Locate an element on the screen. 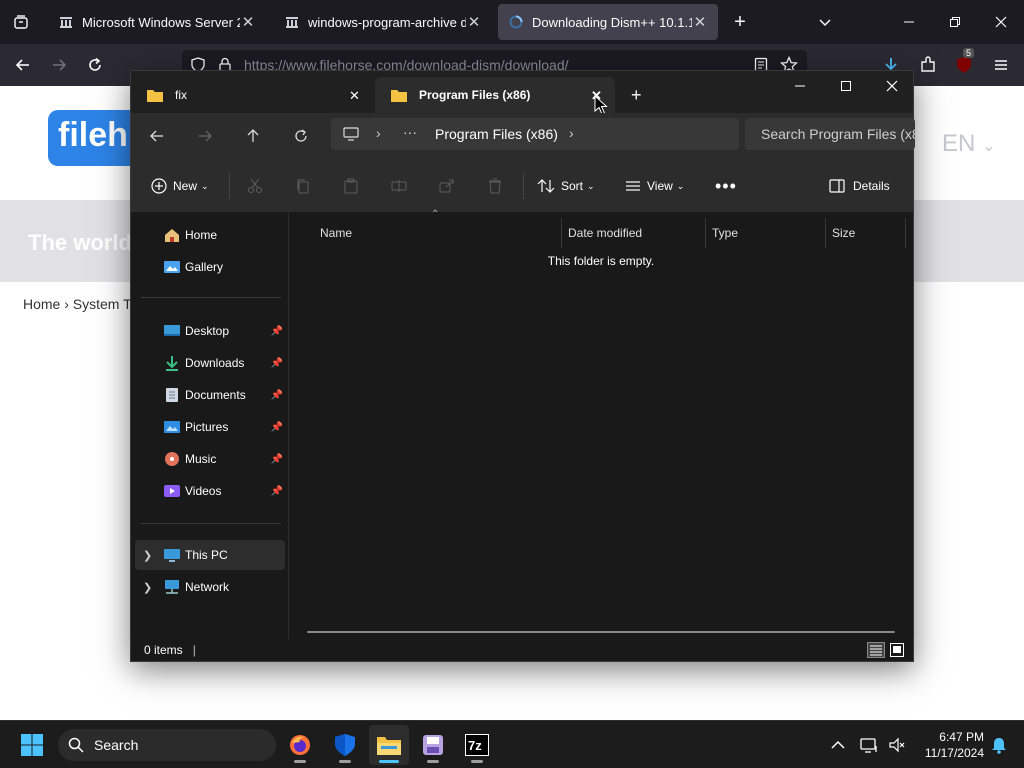  nav-item-music: Music 📌 is located at coordinates (210, 459).